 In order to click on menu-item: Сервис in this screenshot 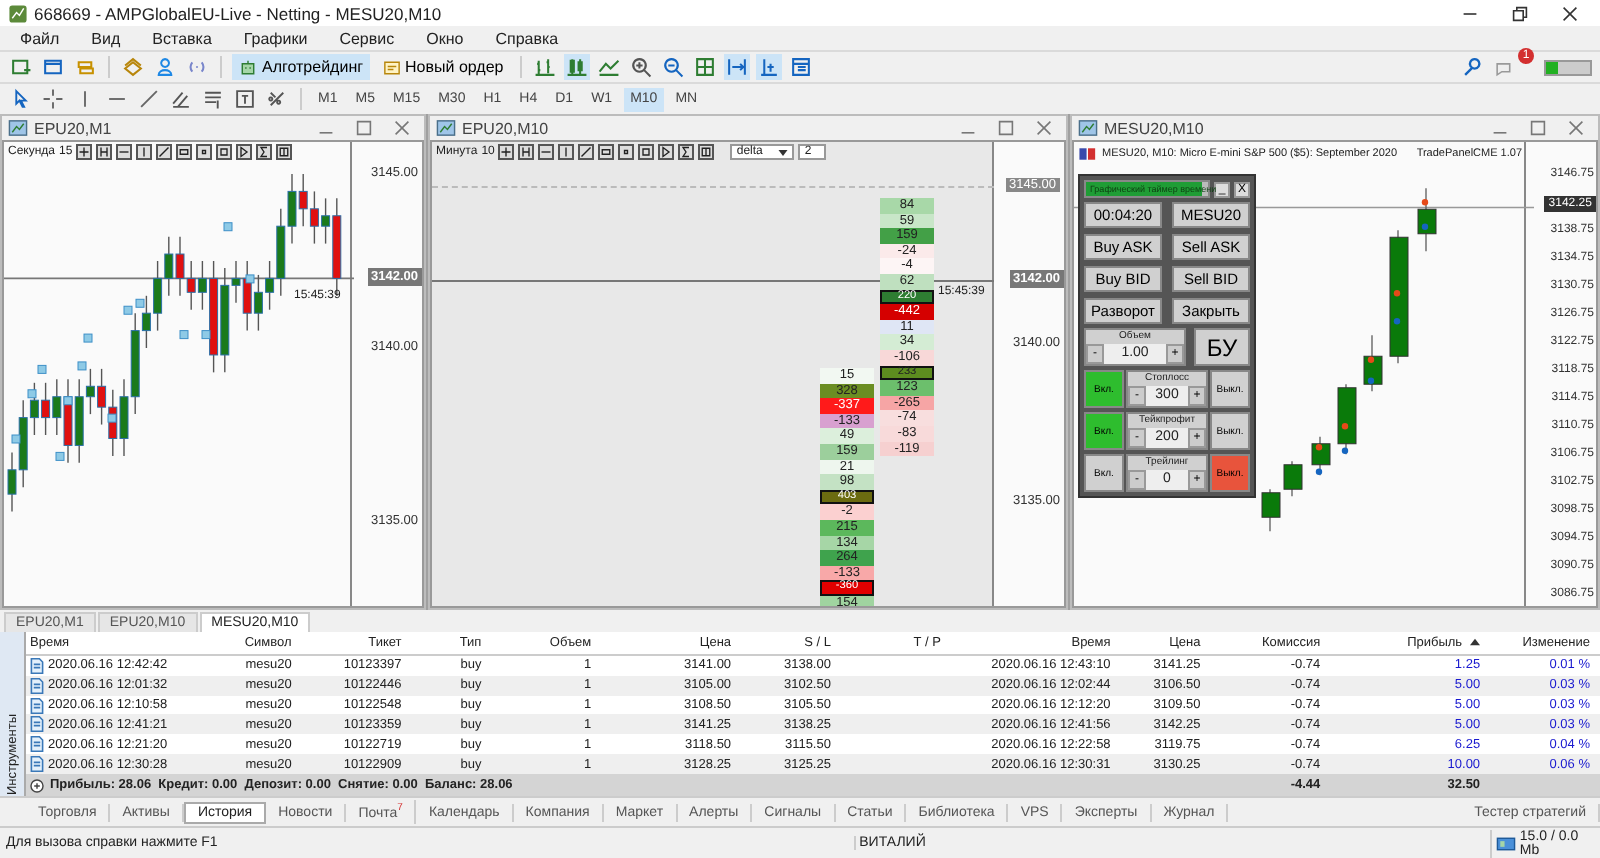, I will do `click(367, 38)`.